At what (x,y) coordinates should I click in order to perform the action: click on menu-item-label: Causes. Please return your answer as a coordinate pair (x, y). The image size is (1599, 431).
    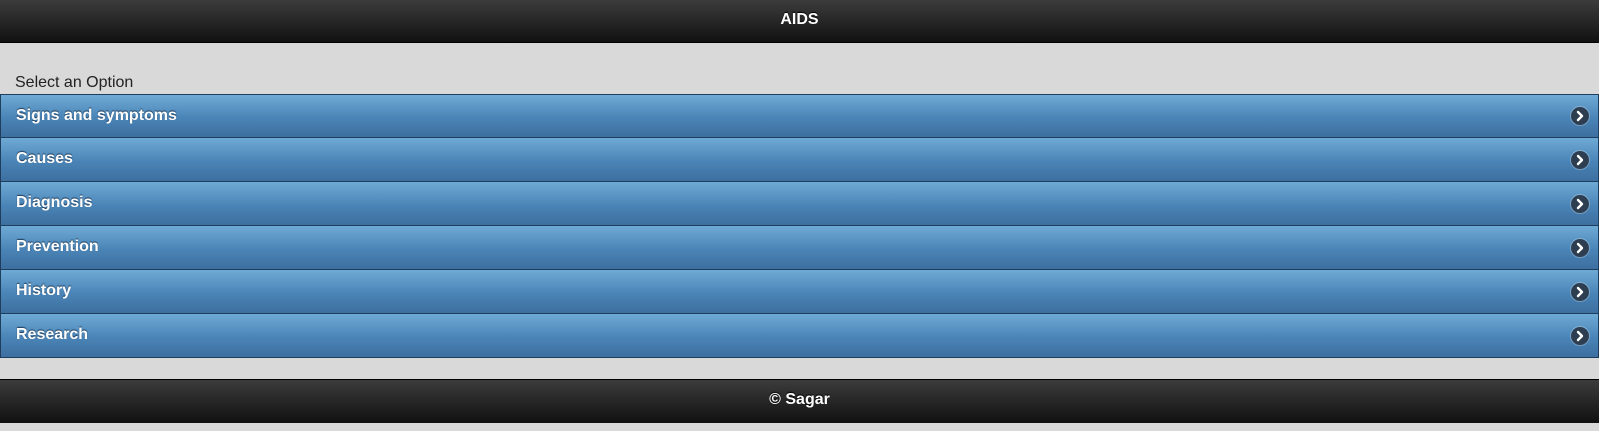
    Looking at the image, I should click on (44, 158).